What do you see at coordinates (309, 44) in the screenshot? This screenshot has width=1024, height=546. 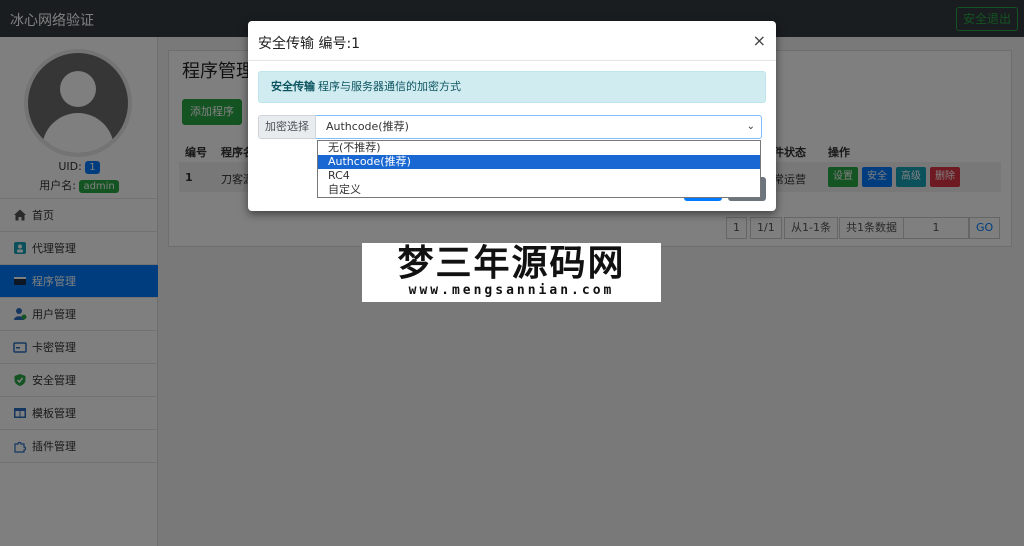 I see `modal-title: 安全传输 编号:1` at bounding box center [309, 44].